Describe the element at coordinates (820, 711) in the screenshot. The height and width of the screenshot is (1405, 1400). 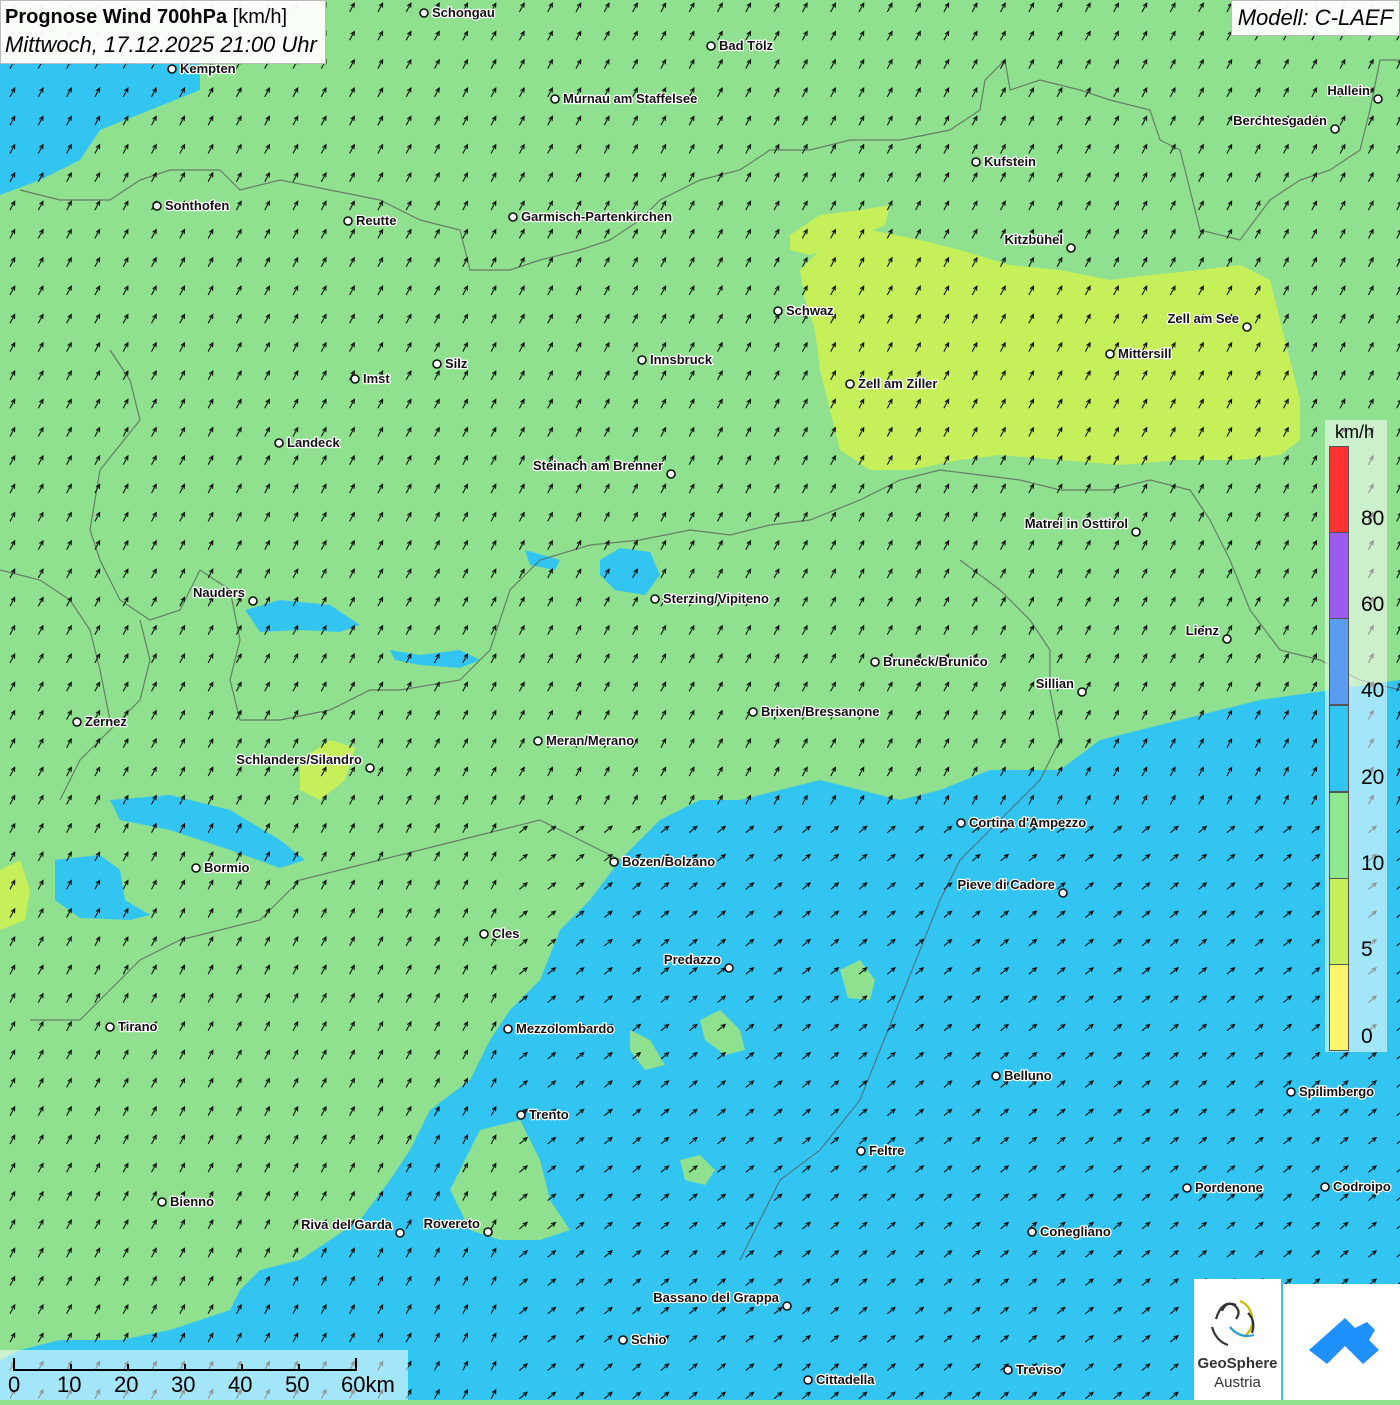
I see `city-label: Brixen/Bressanone` at that location.